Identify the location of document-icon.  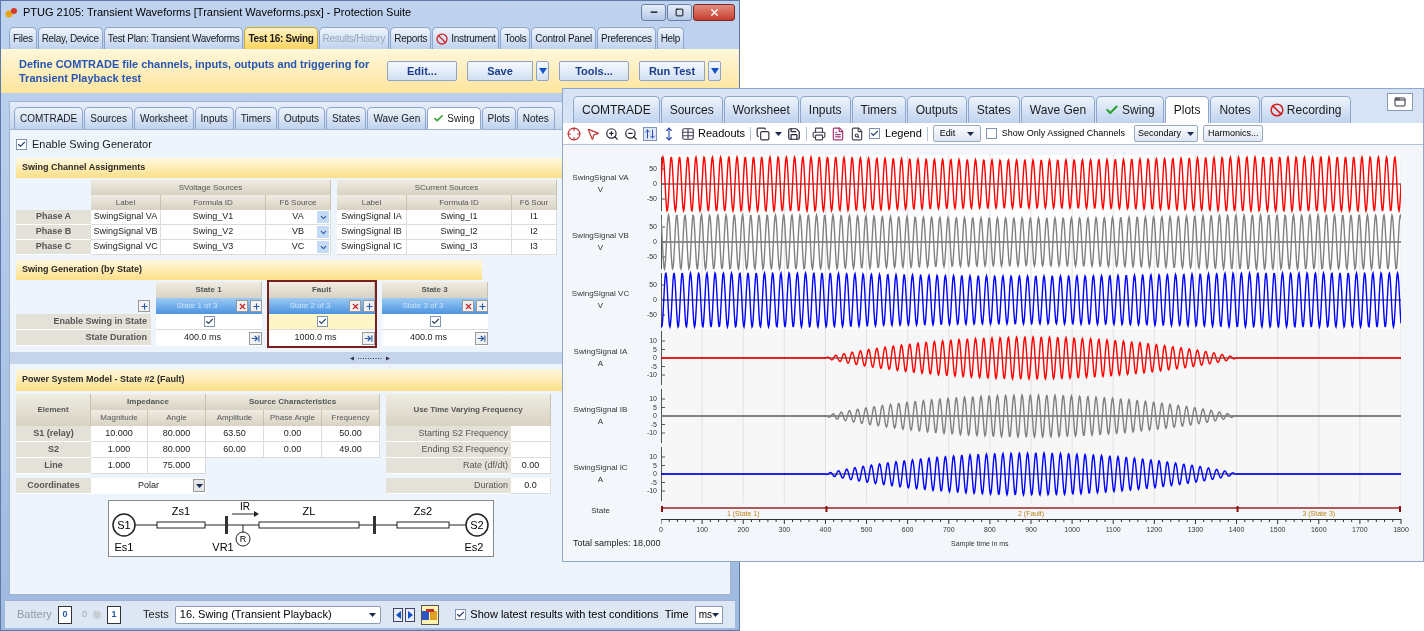
(838, 133).